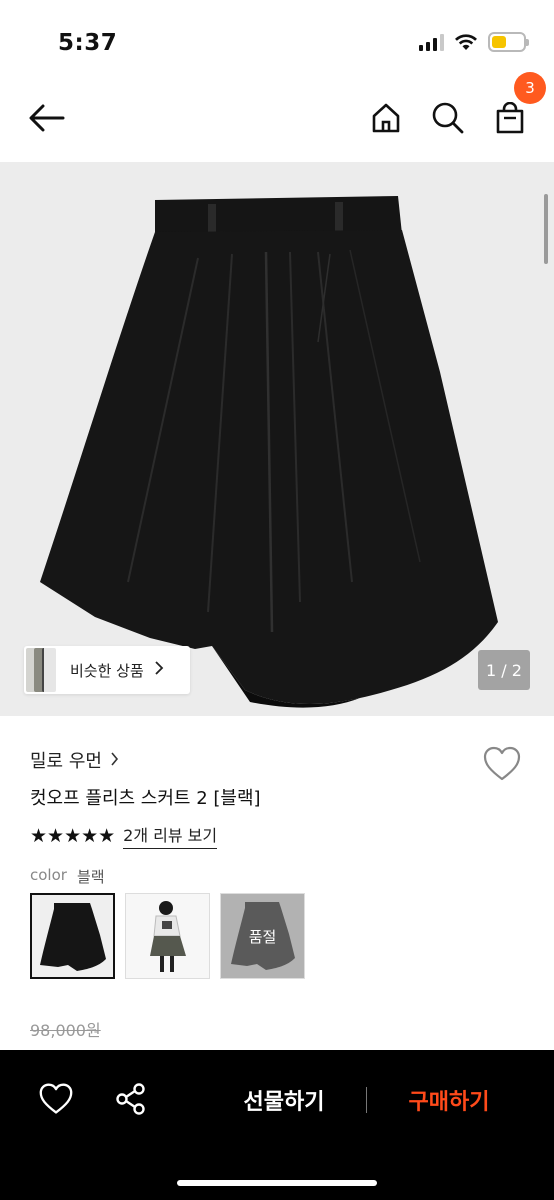  I want to click on wishlist-button, so click(502, 764).